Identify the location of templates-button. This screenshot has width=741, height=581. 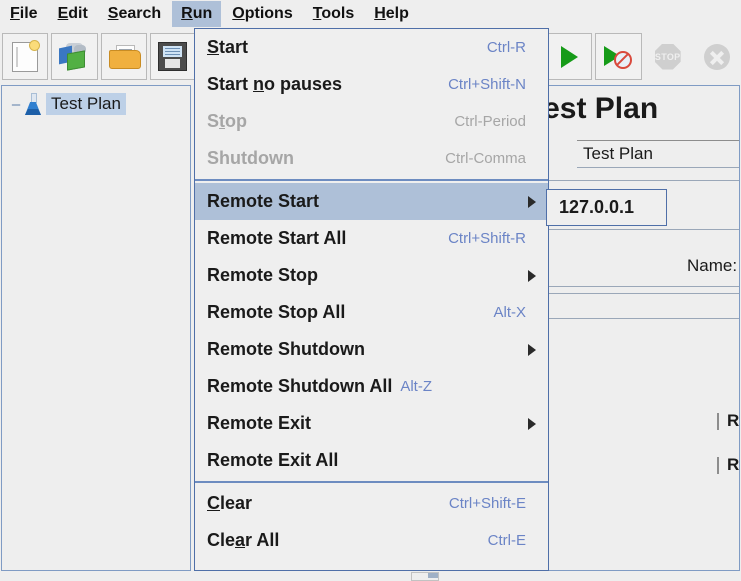
(74, 56).